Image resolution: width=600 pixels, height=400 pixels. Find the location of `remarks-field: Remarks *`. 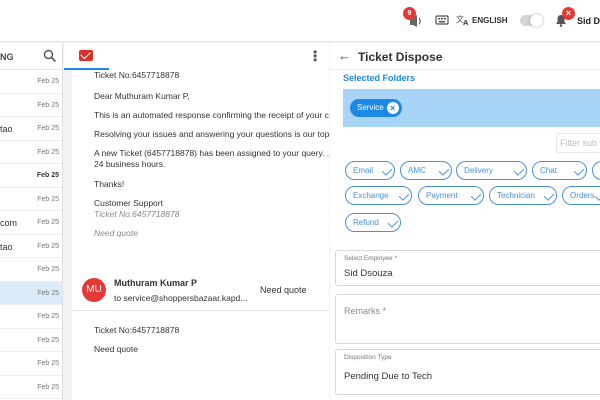

remarks-field: Remarks * is located at coordinates (467, 319).